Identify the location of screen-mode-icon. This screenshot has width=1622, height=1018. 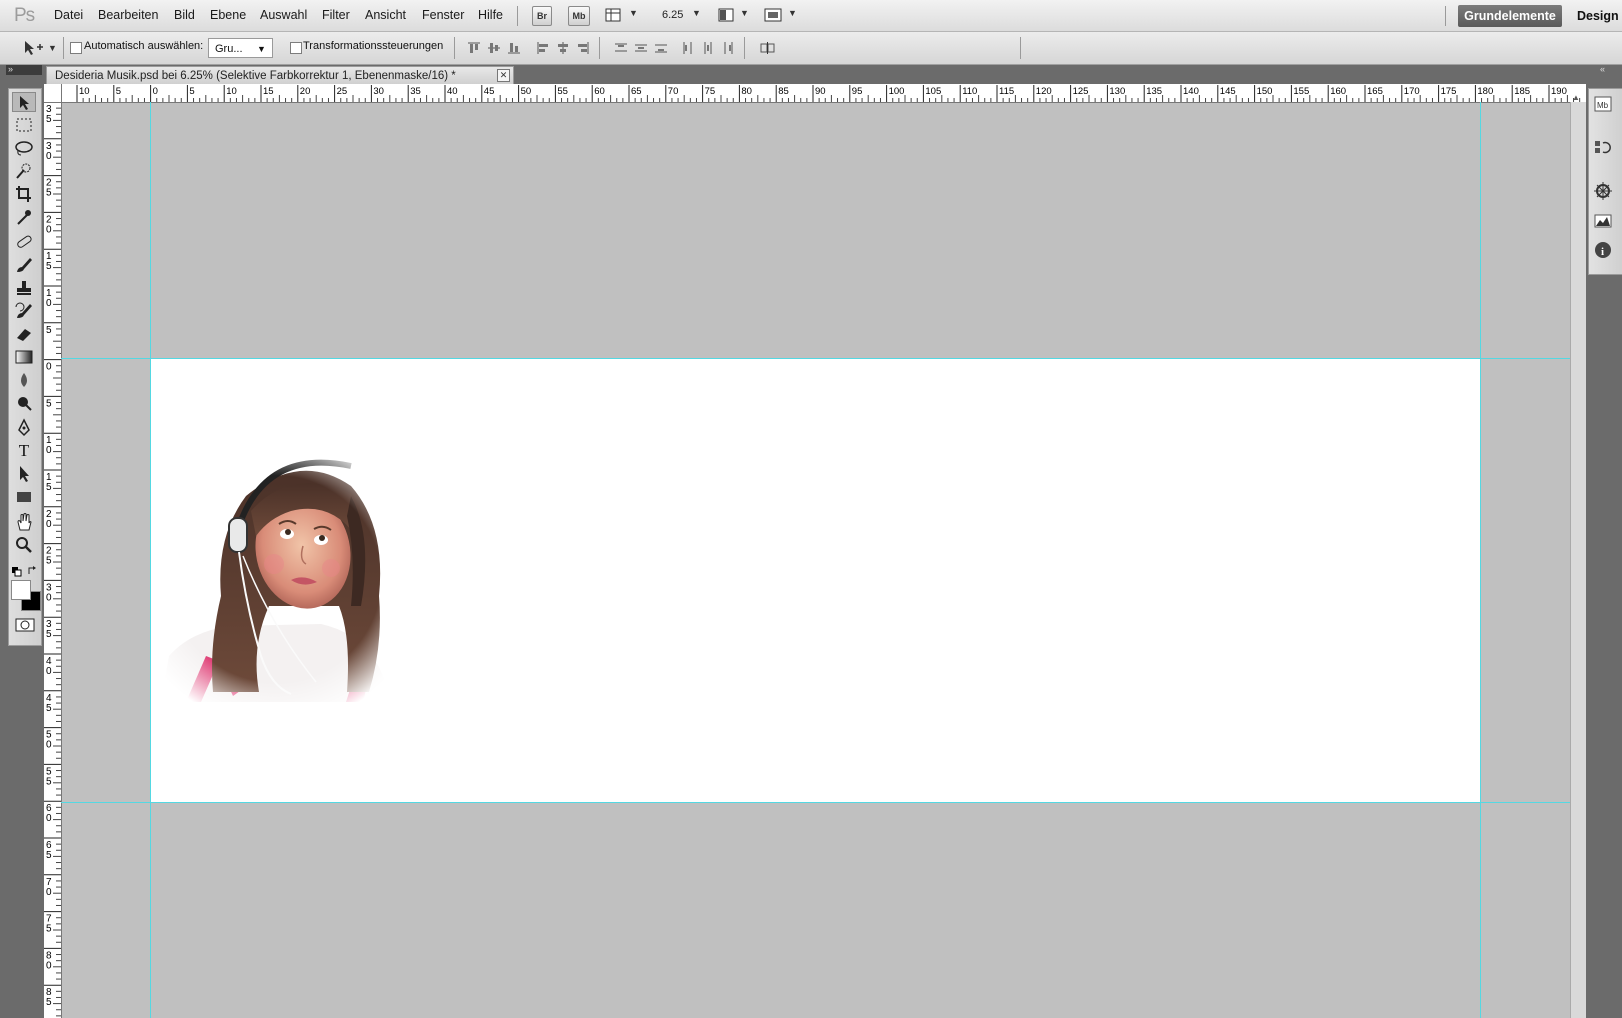
(773, 15).